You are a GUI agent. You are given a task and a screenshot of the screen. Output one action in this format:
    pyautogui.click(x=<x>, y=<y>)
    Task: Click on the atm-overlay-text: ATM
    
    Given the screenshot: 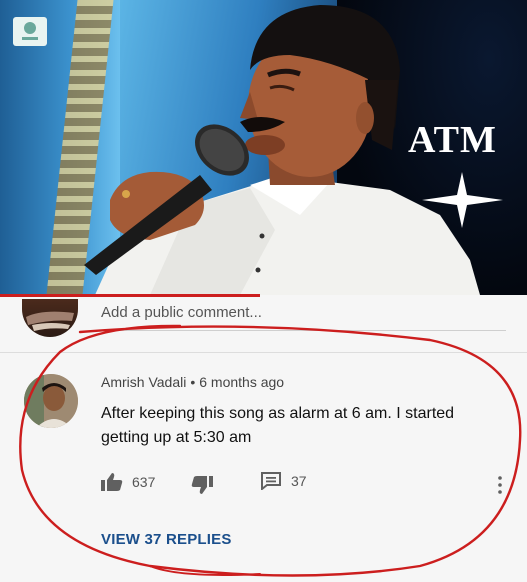 What is the action you would take?
    pyautogui.click(x=452, y=140)
    